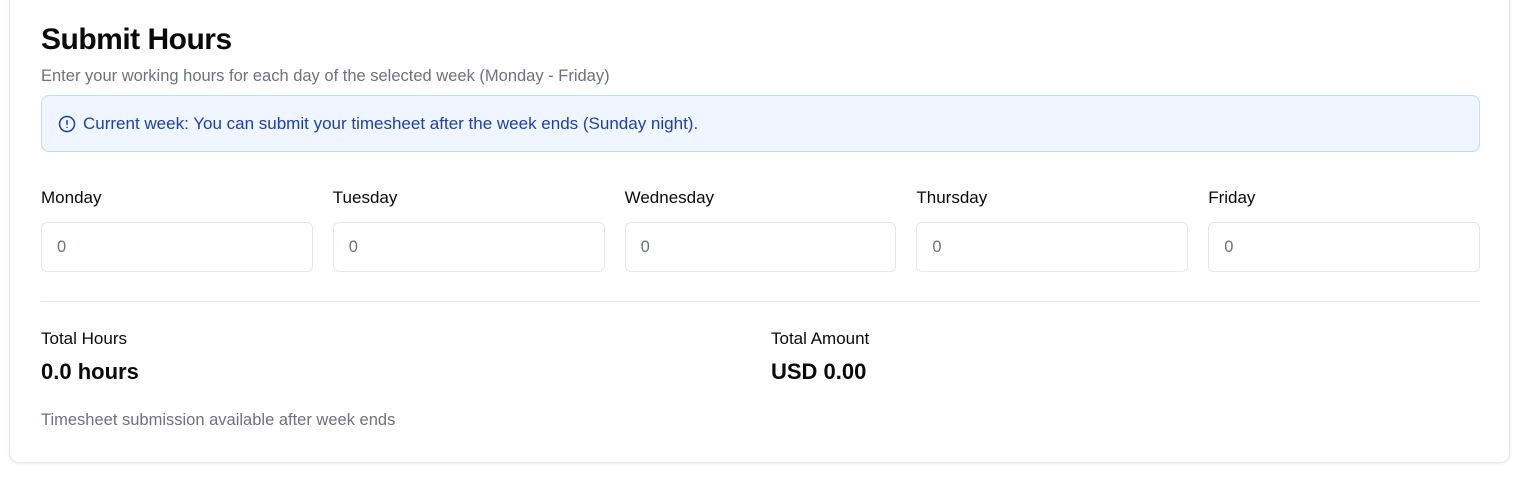 This screenshot has width=1538, height=480. I want to click on total-hours-label: Total Hours, so click(84, 338).